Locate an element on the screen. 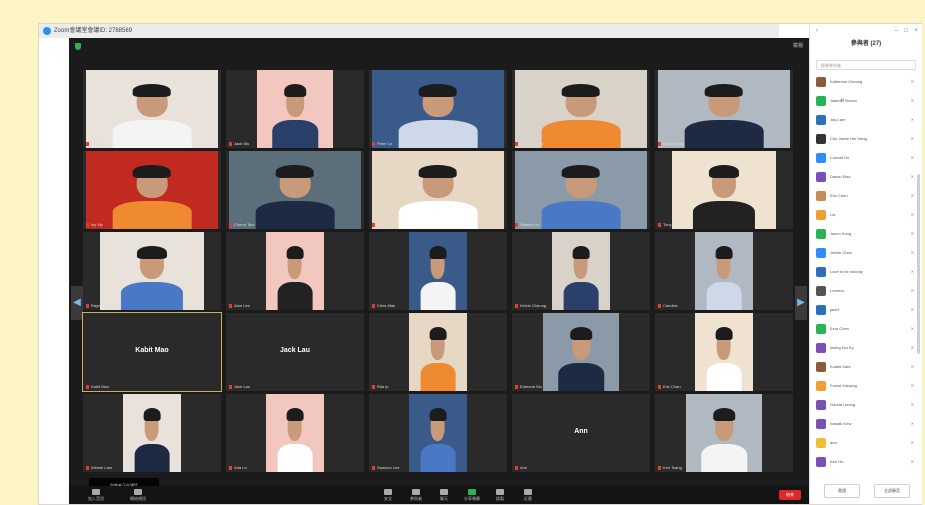 The image size is (925, 505). participant-name-text: Chris Mak is located at coordinates (386, 305).